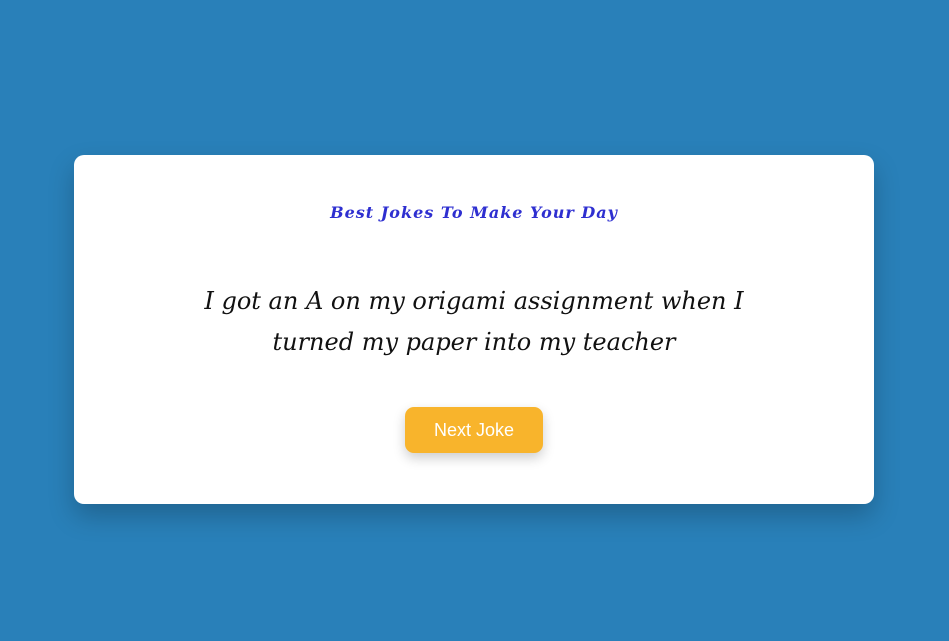 Image resolution: width=949 pixels, height=641 pixels. I want to click on card-title: Best Jokes To Make Your Day, so click(474, 212).